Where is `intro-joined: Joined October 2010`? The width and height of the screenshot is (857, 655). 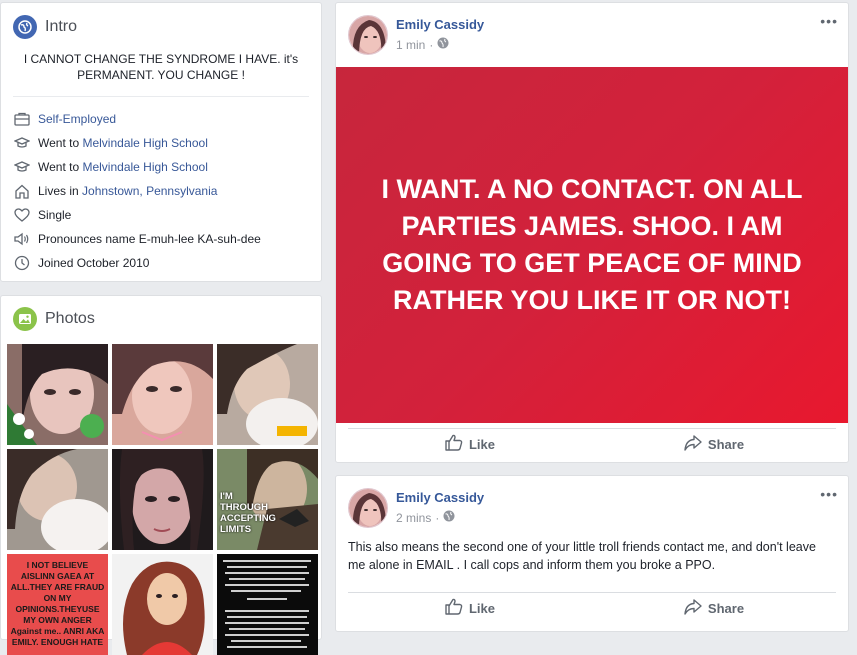 intro-joined: Joined October 2010 is located at coordinates (81, 263).